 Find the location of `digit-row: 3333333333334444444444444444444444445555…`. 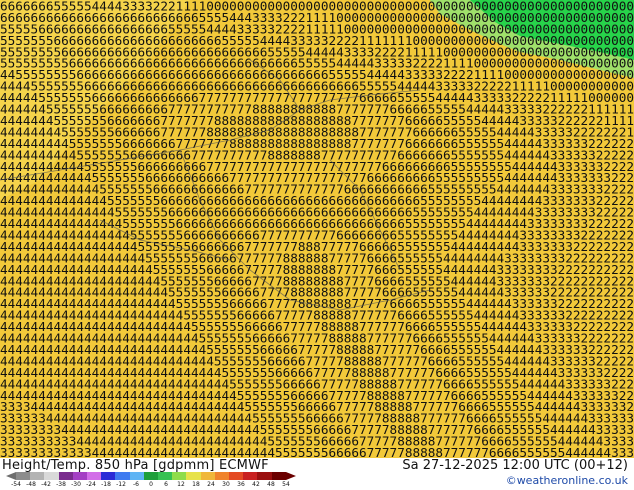

digit-row: 3333333333334444444444444444444444445555… is located at coordinates (317, 451).